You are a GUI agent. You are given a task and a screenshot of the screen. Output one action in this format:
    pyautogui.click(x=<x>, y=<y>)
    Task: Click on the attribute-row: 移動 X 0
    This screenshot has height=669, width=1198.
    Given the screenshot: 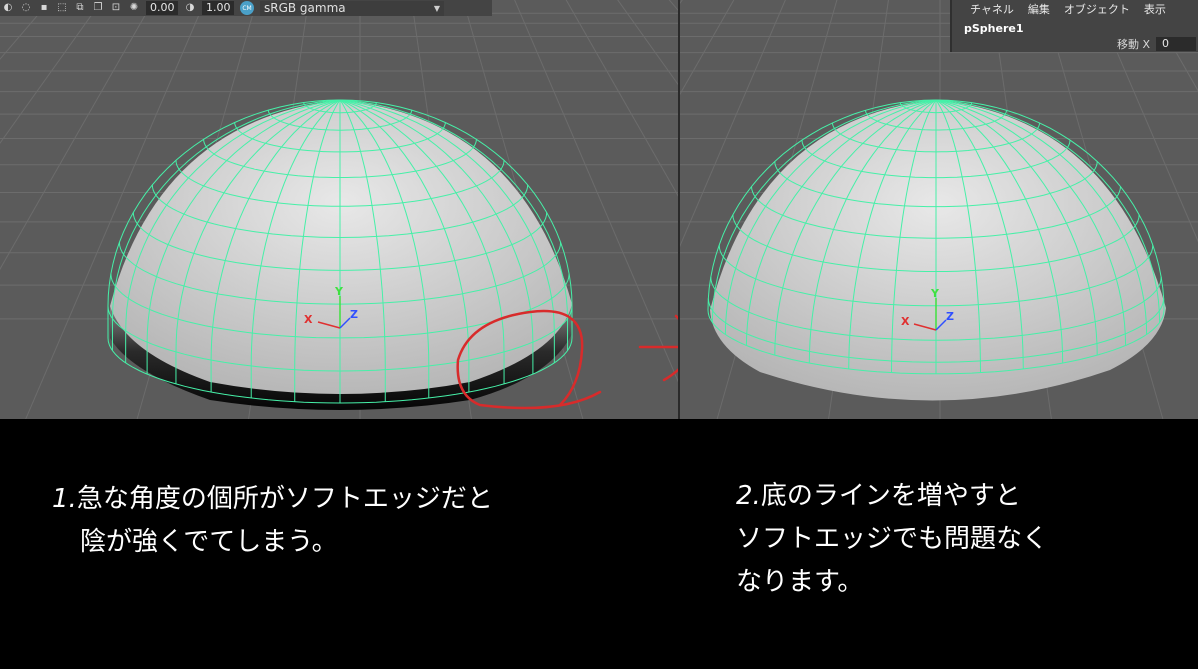 What is the action you would take?
    pyautogui.click(x=1156, y=44)
    